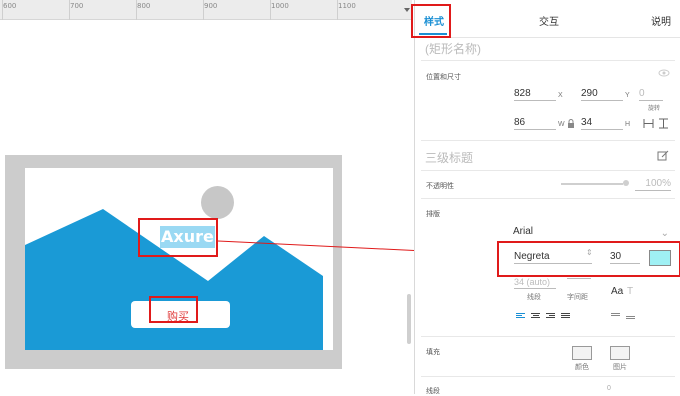 This screenshot has height=396, width=680. I want to click on edit-style-icon, so click(663, 155).